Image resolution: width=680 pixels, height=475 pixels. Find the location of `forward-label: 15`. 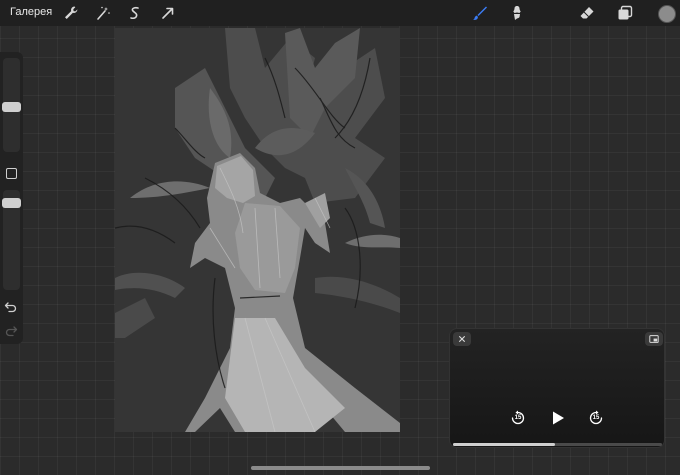

forward-label: 15 is located at coordinates (596, 418).